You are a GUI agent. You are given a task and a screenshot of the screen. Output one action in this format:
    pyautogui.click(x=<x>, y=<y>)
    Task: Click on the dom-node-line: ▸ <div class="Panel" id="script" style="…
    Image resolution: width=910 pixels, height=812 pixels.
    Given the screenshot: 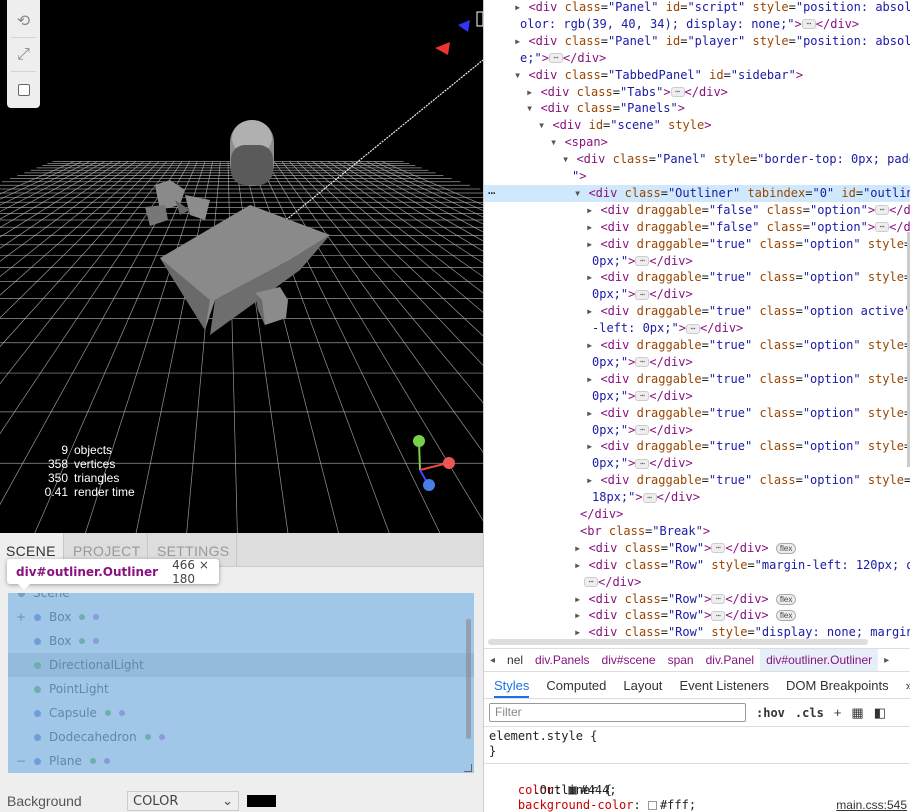 What is the action you would take?
    pyautogui.click(x=697, y=8)
    